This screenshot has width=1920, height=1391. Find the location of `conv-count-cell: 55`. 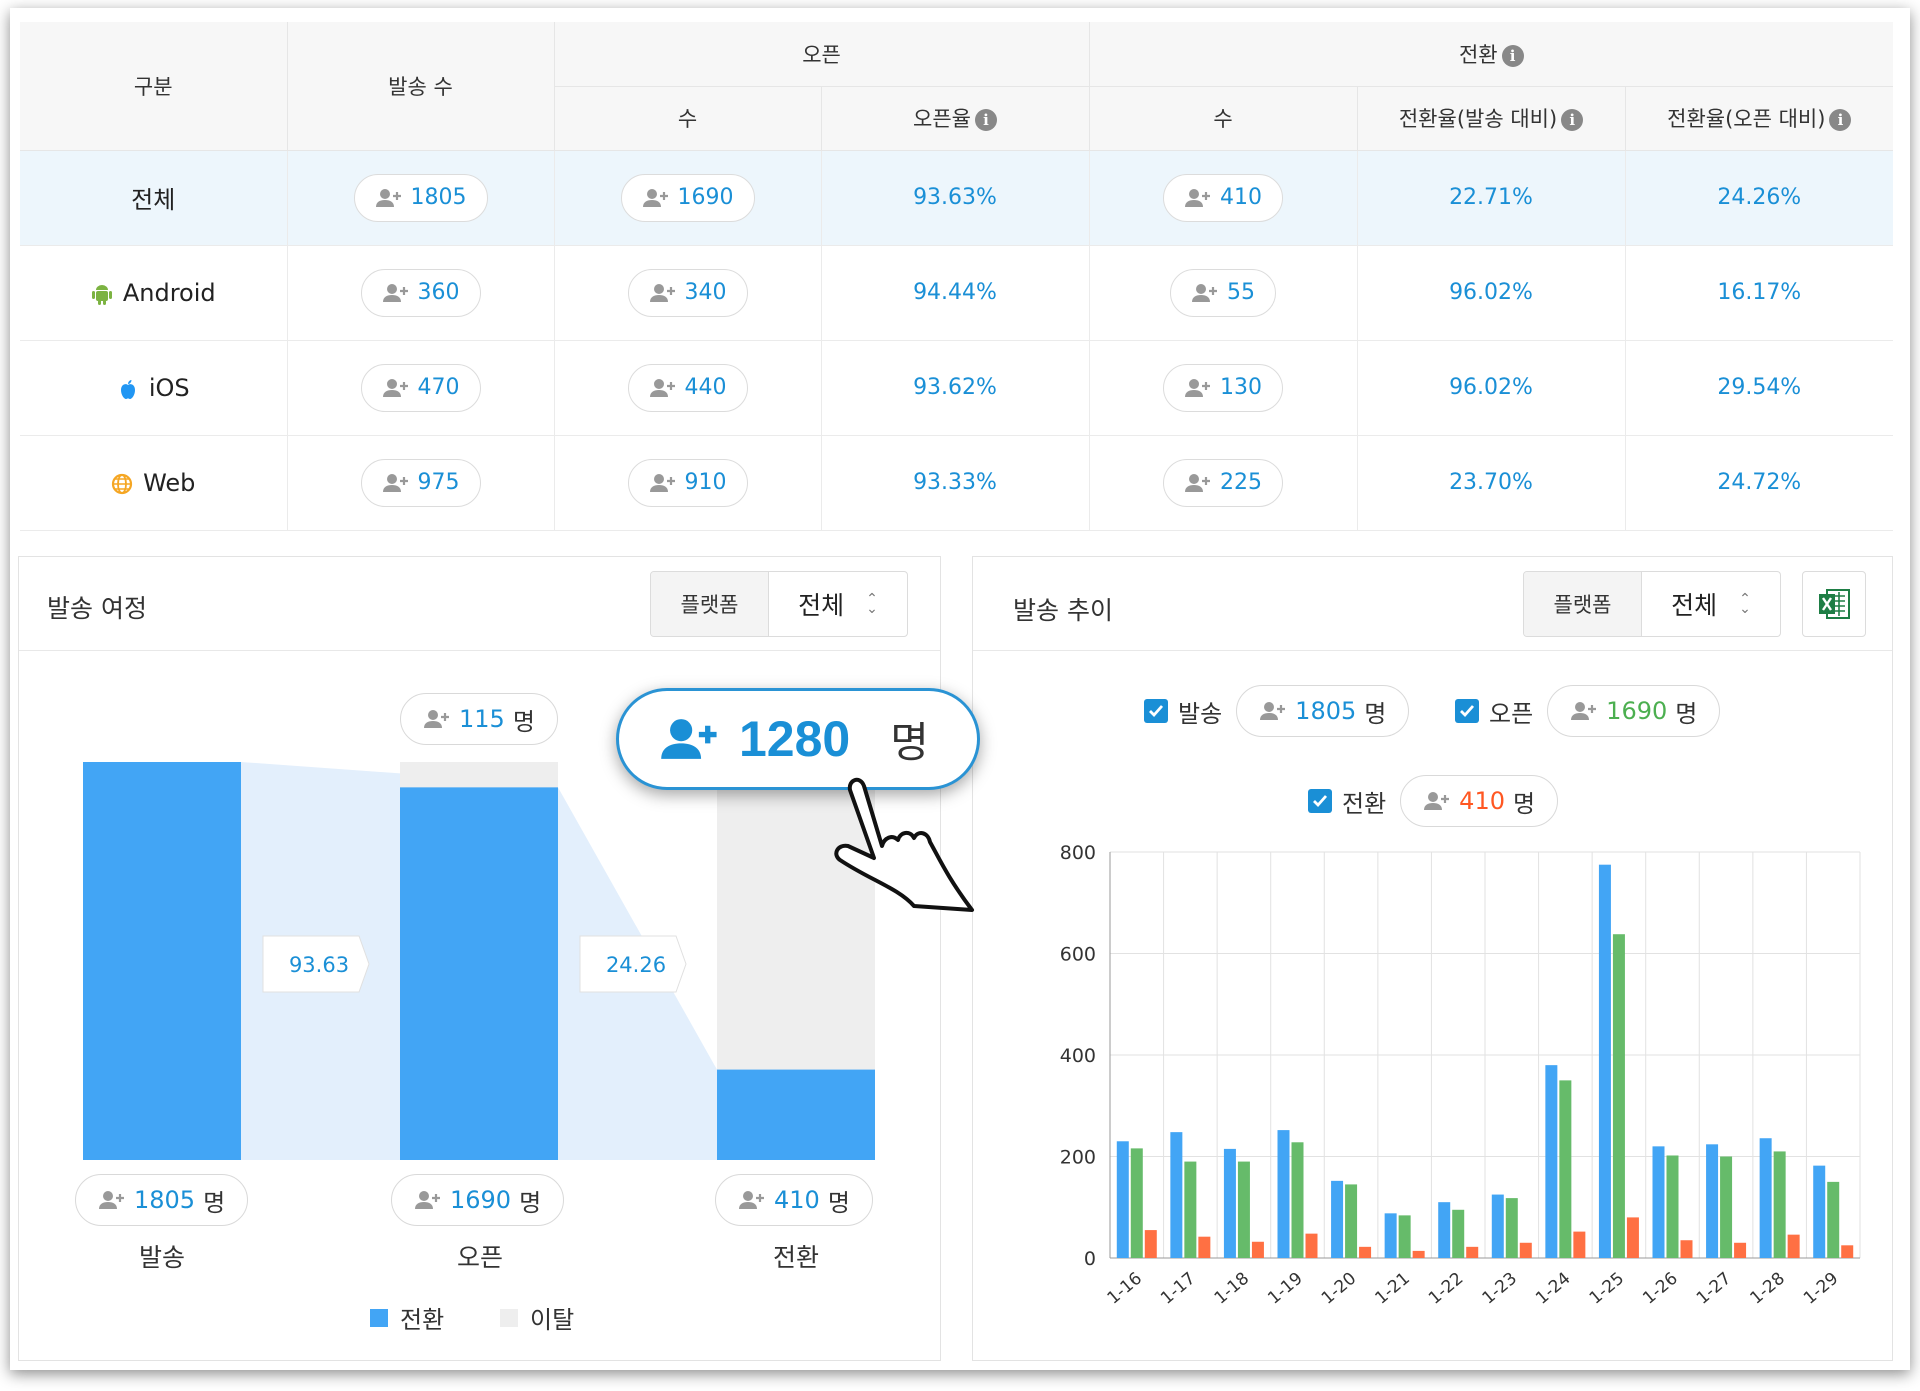

conv-count-cell: 55 is located at coordinates (1223, 293).